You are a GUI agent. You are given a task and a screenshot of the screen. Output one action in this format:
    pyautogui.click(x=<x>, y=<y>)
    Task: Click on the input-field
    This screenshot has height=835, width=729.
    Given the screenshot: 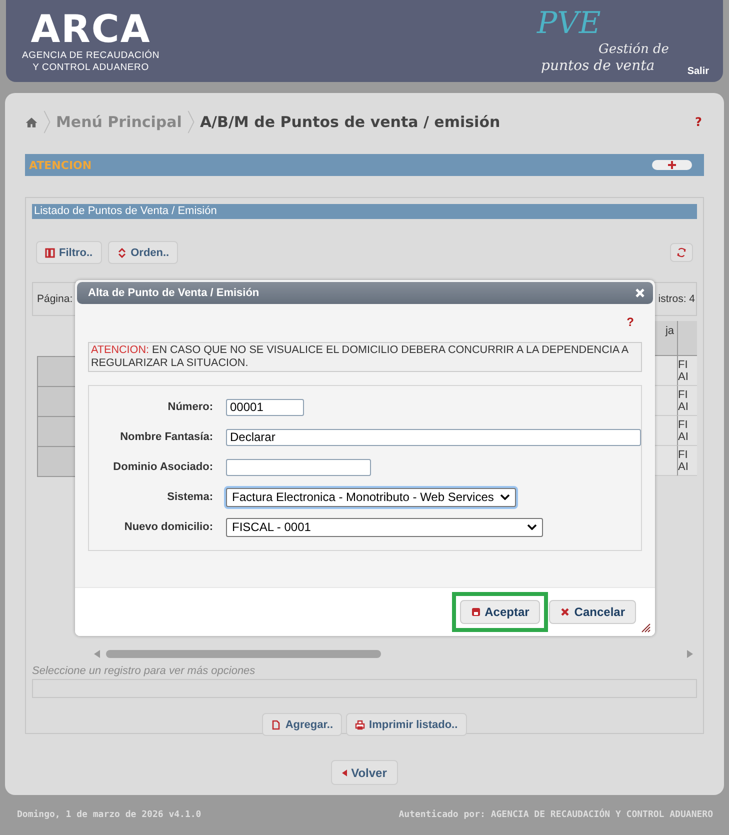 What is the action you would take?
    pyautogui.click(x=298, y=467)
    